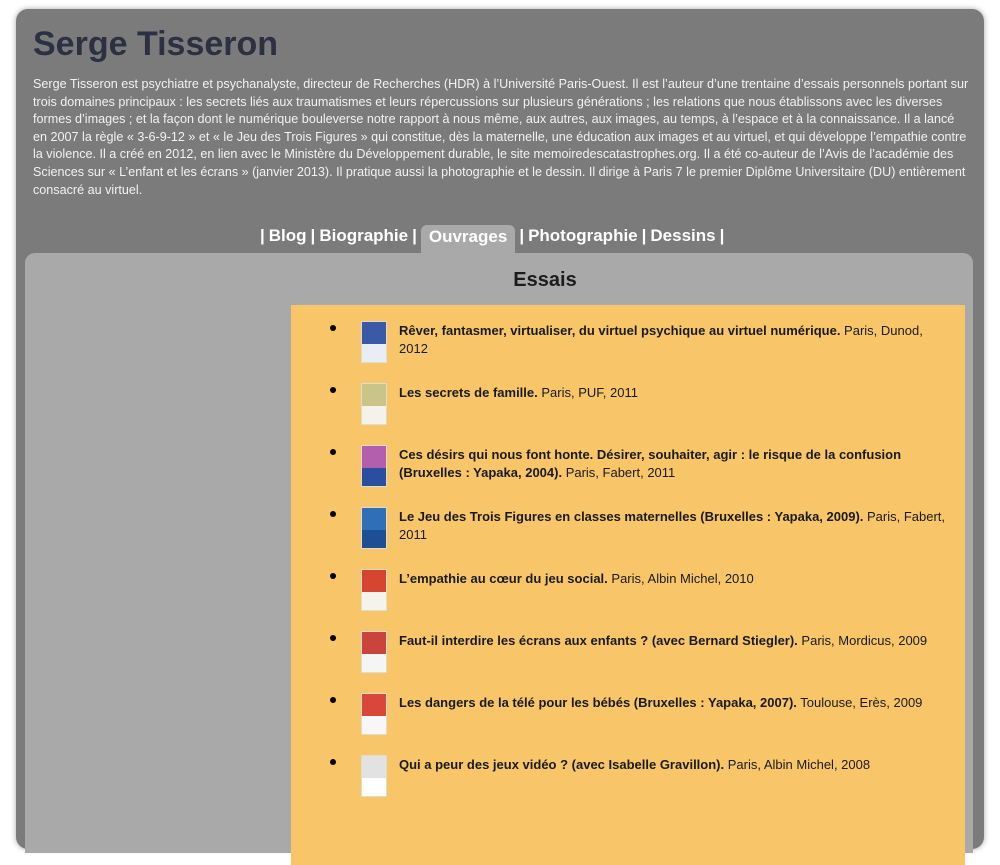  What do you see at coordinates (468, 239) in the screenshot?
I see `nav-link-ouvrages: Ouvrages` at bounding box center [468, 239].